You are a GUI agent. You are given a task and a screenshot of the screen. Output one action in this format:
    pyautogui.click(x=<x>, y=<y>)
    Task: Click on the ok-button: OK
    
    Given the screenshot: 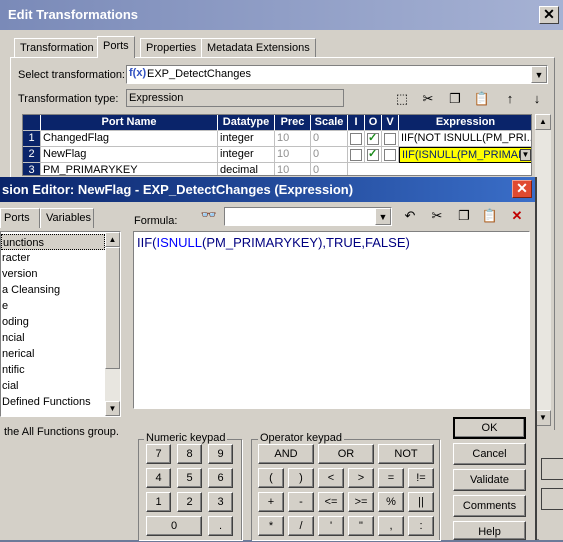 What is the action you would take?
    pyautogui.click(x=489, y=428)
    